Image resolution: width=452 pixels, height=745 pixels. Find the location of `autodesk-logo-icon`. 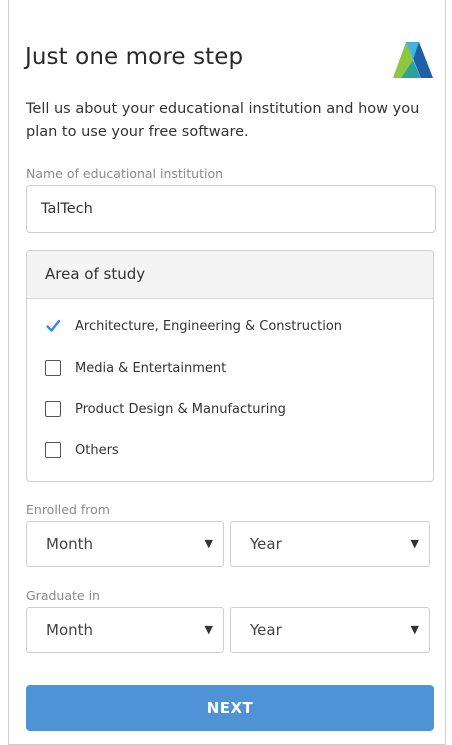

autodesk-logo-icon is located at coordinates (413, 60).